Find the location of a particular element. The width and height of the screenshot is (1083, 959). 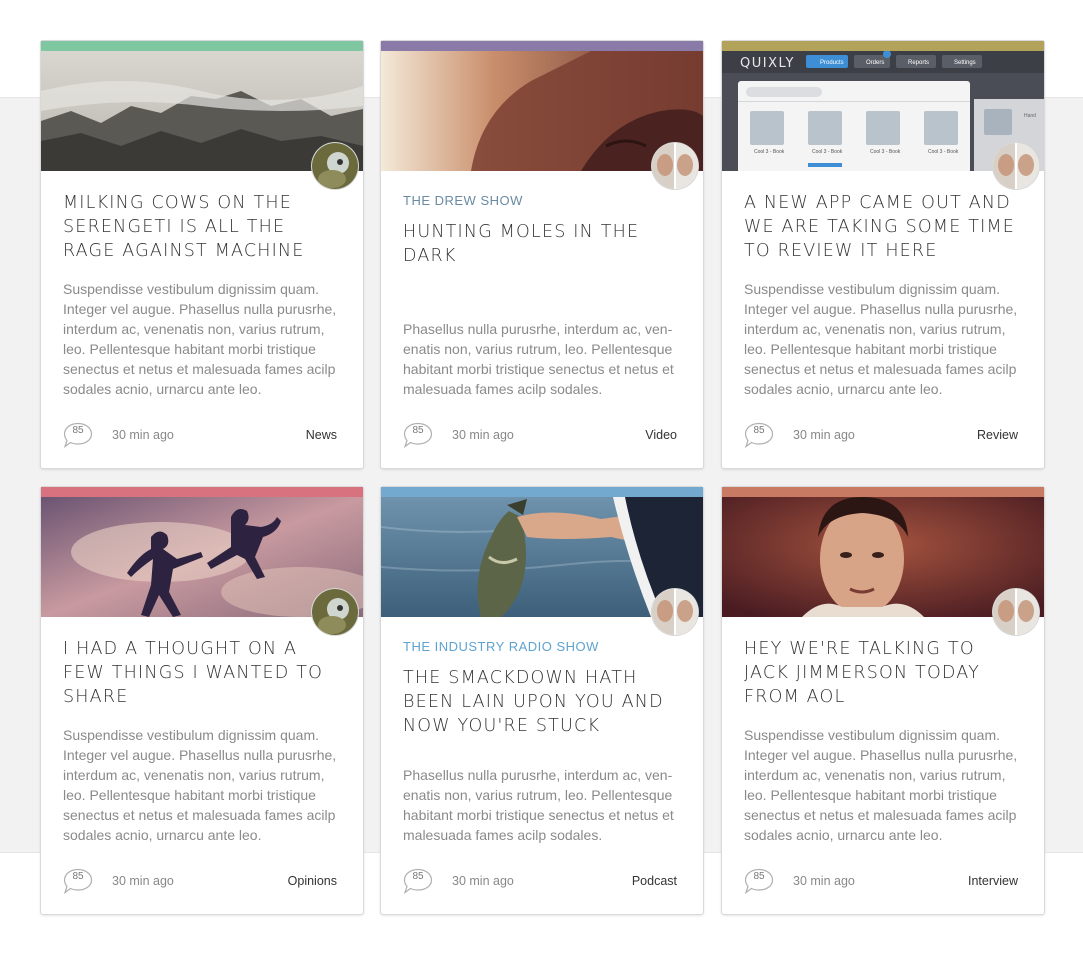

category-link: News is located at coordinates (321, 435).